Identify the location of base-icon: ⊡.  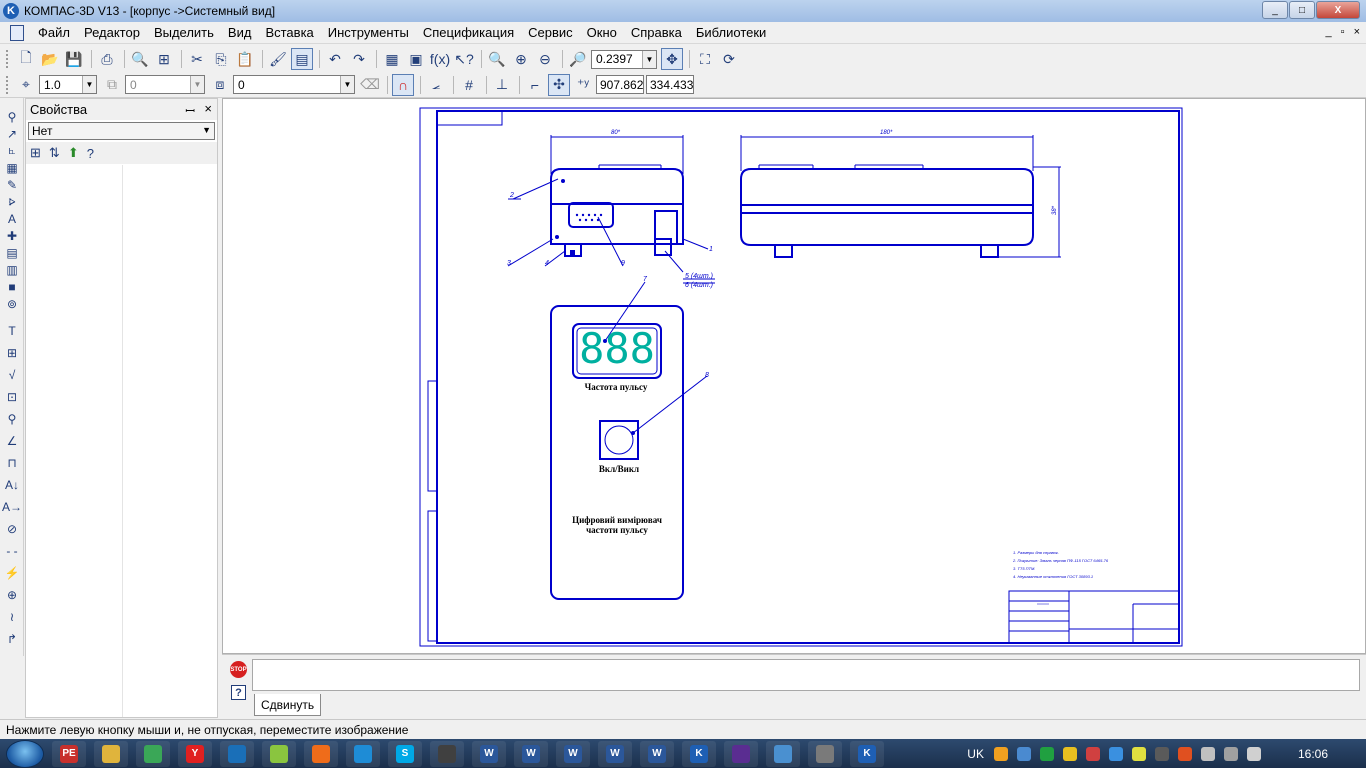
(12, 396).